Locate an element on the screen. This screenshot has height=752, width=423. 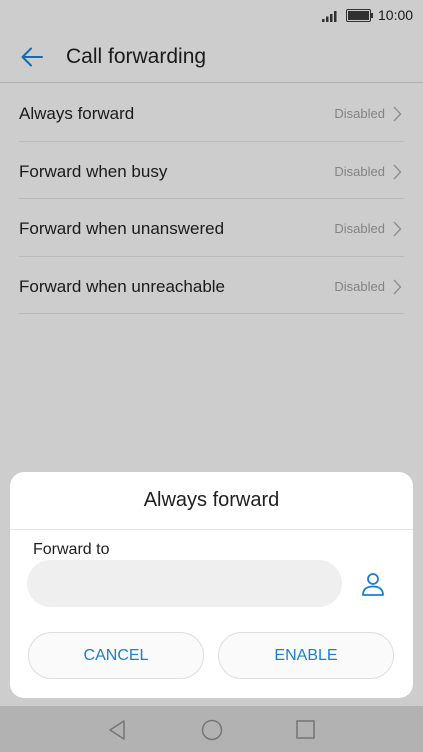
forward-number-input is located at coordinates (184, 583).